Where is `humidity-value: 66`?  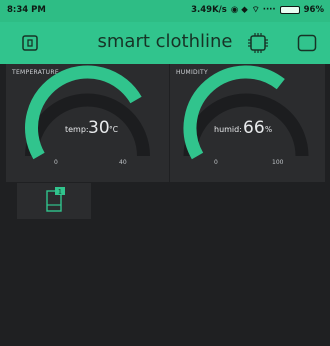 humidity-value: 66 is located at coordinates (254, 128).